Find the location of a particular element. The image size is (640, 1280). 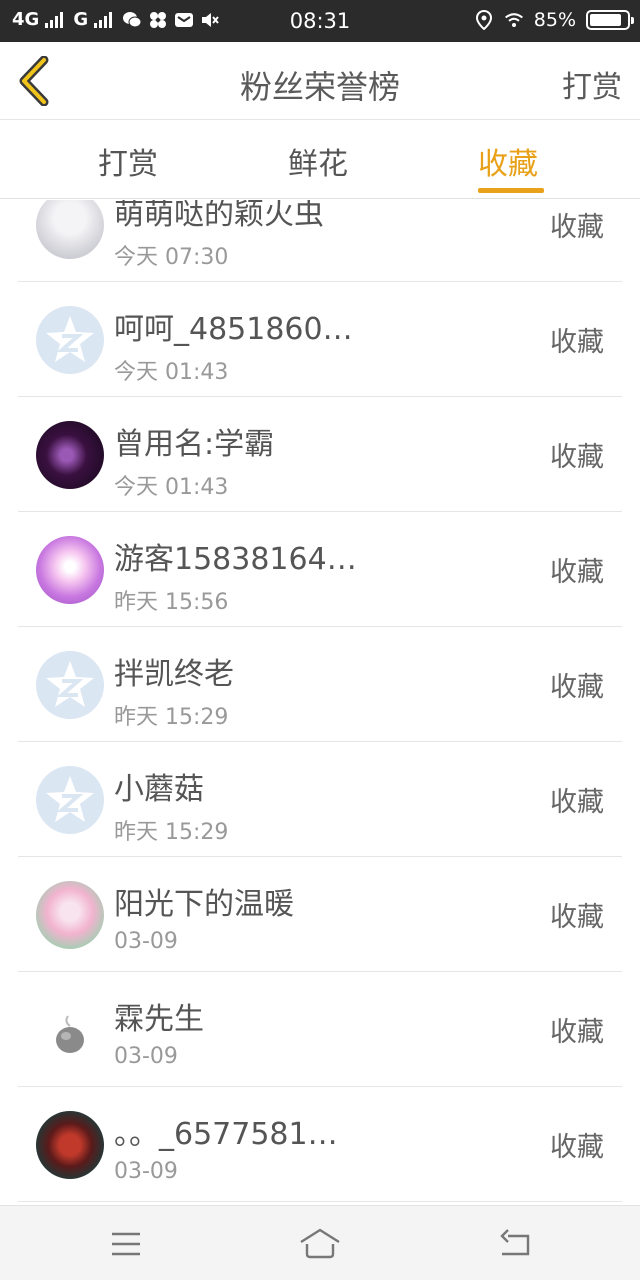

user-name: 霖先生 is located at coordinates (159, 1019).